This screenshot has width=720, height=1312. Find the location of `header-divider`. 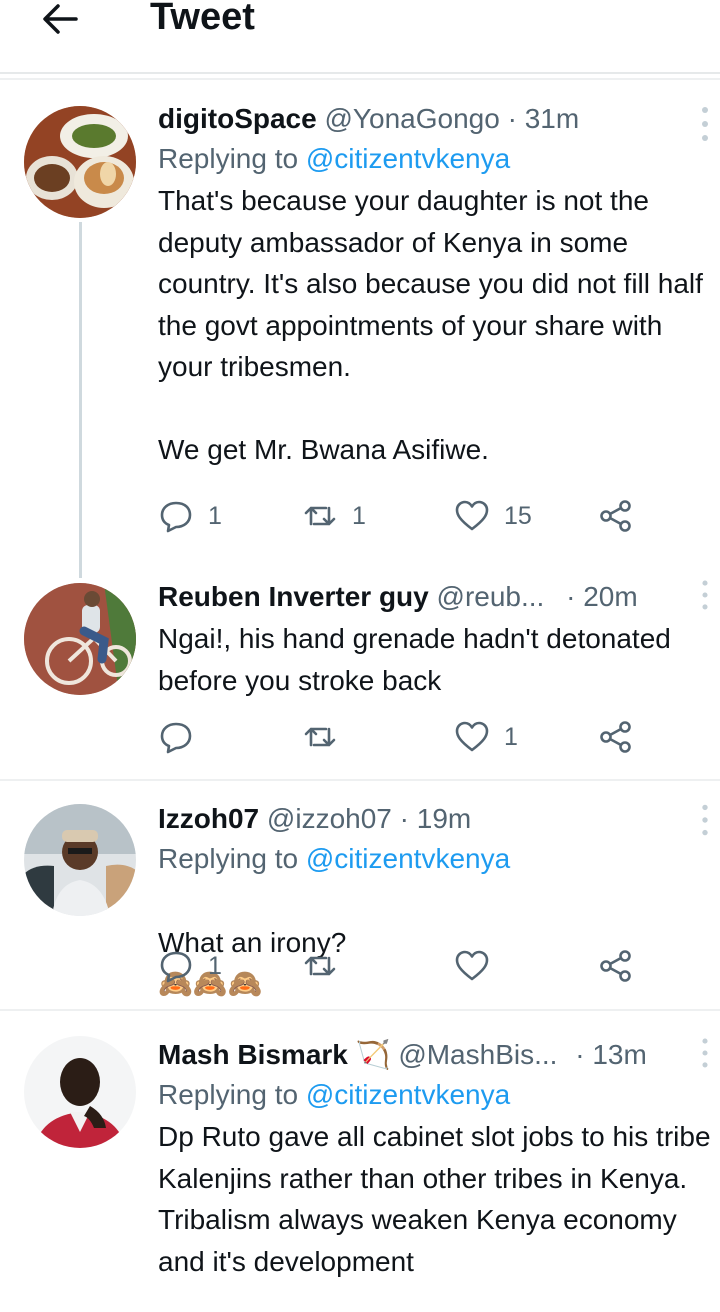

header-divider is located at coordinates (360, 79).